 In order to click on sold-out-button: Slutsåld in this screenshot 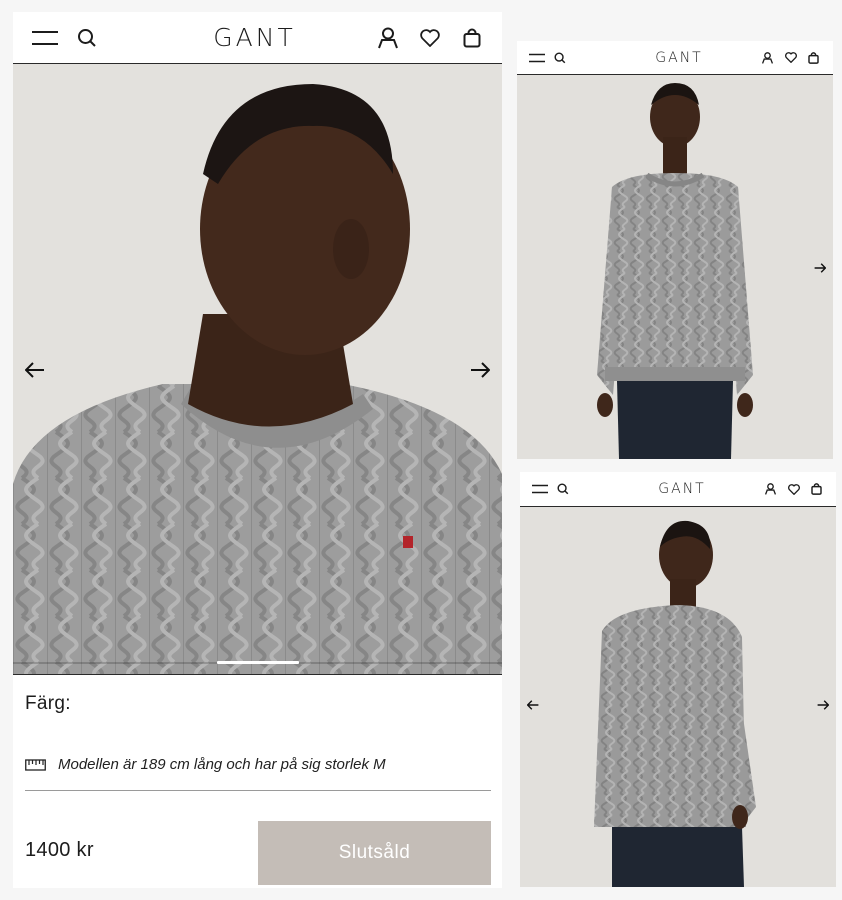, I will do `click(374, 853)`.